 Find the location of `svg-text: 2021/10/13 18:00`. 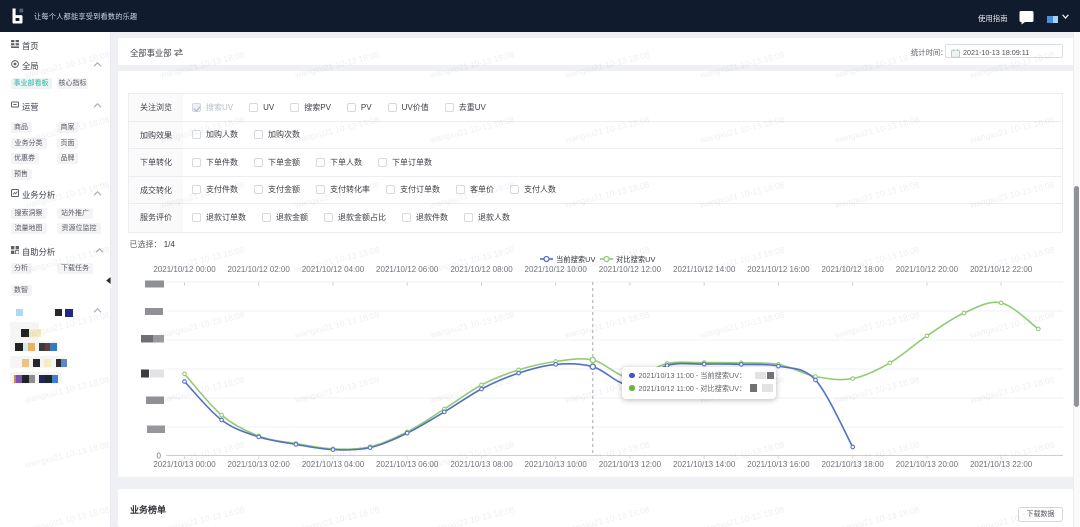

svg-text: 2021/10/13 18:00 is located at coordinates (853, 464).